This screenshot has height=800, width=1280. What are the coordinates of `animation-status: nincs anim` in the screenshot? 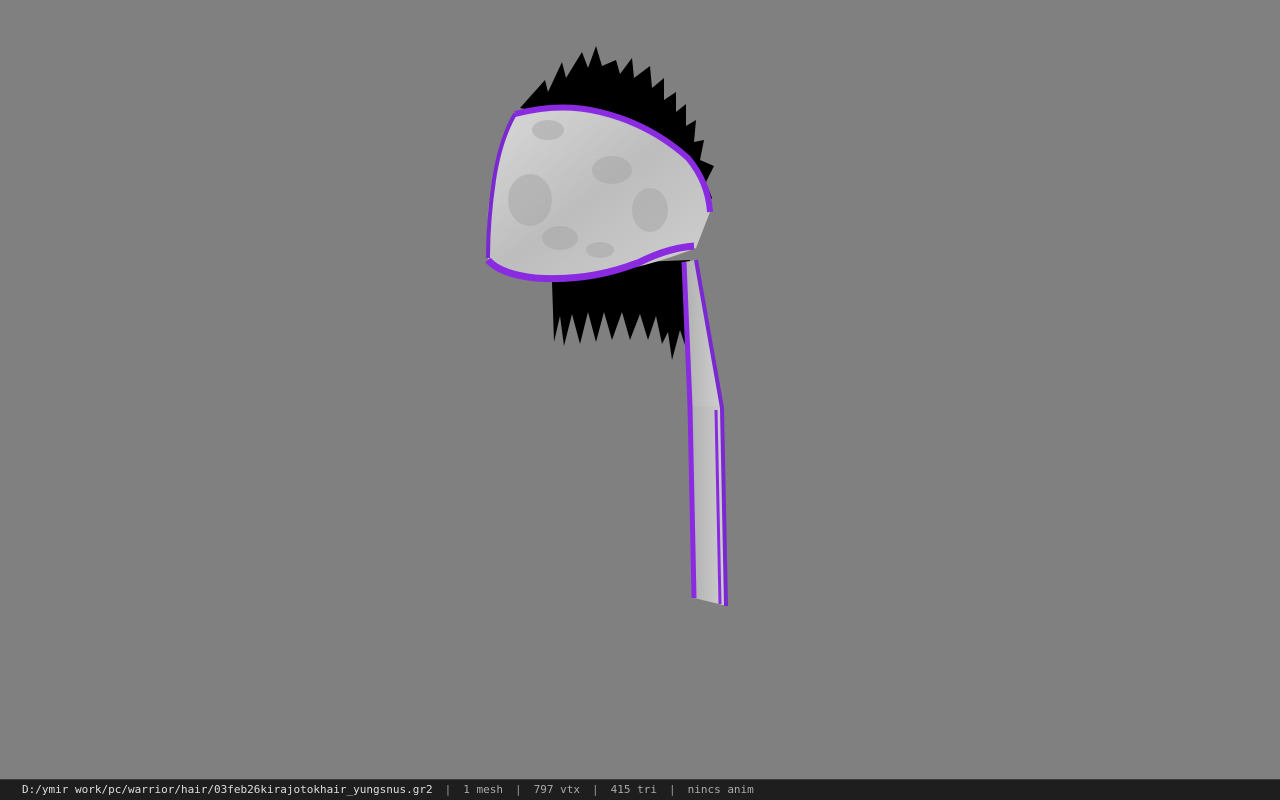 It's located at (720, 789).